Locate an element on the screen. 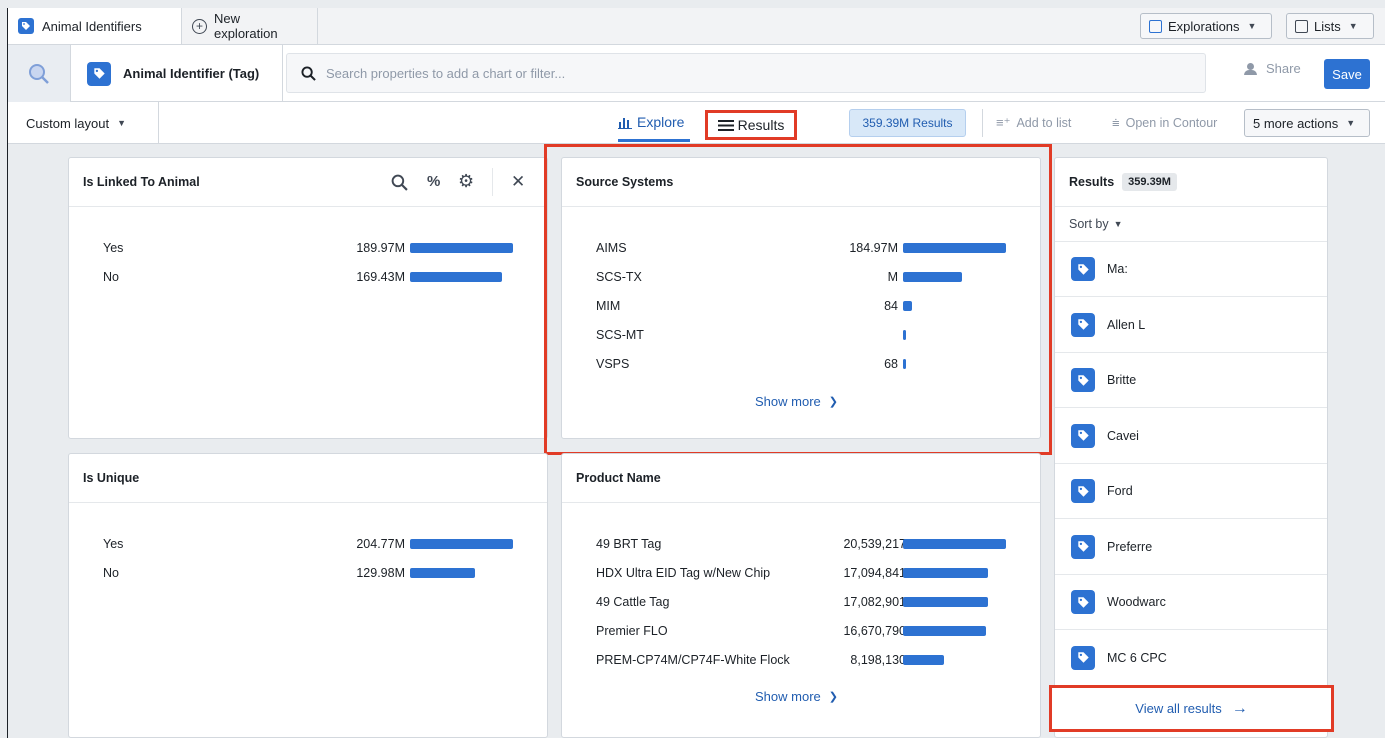 Image resolution: width=1385 pixels, height=738 pixels. more-actions-label: 5 more actions is located at coordinates (1296, 123).